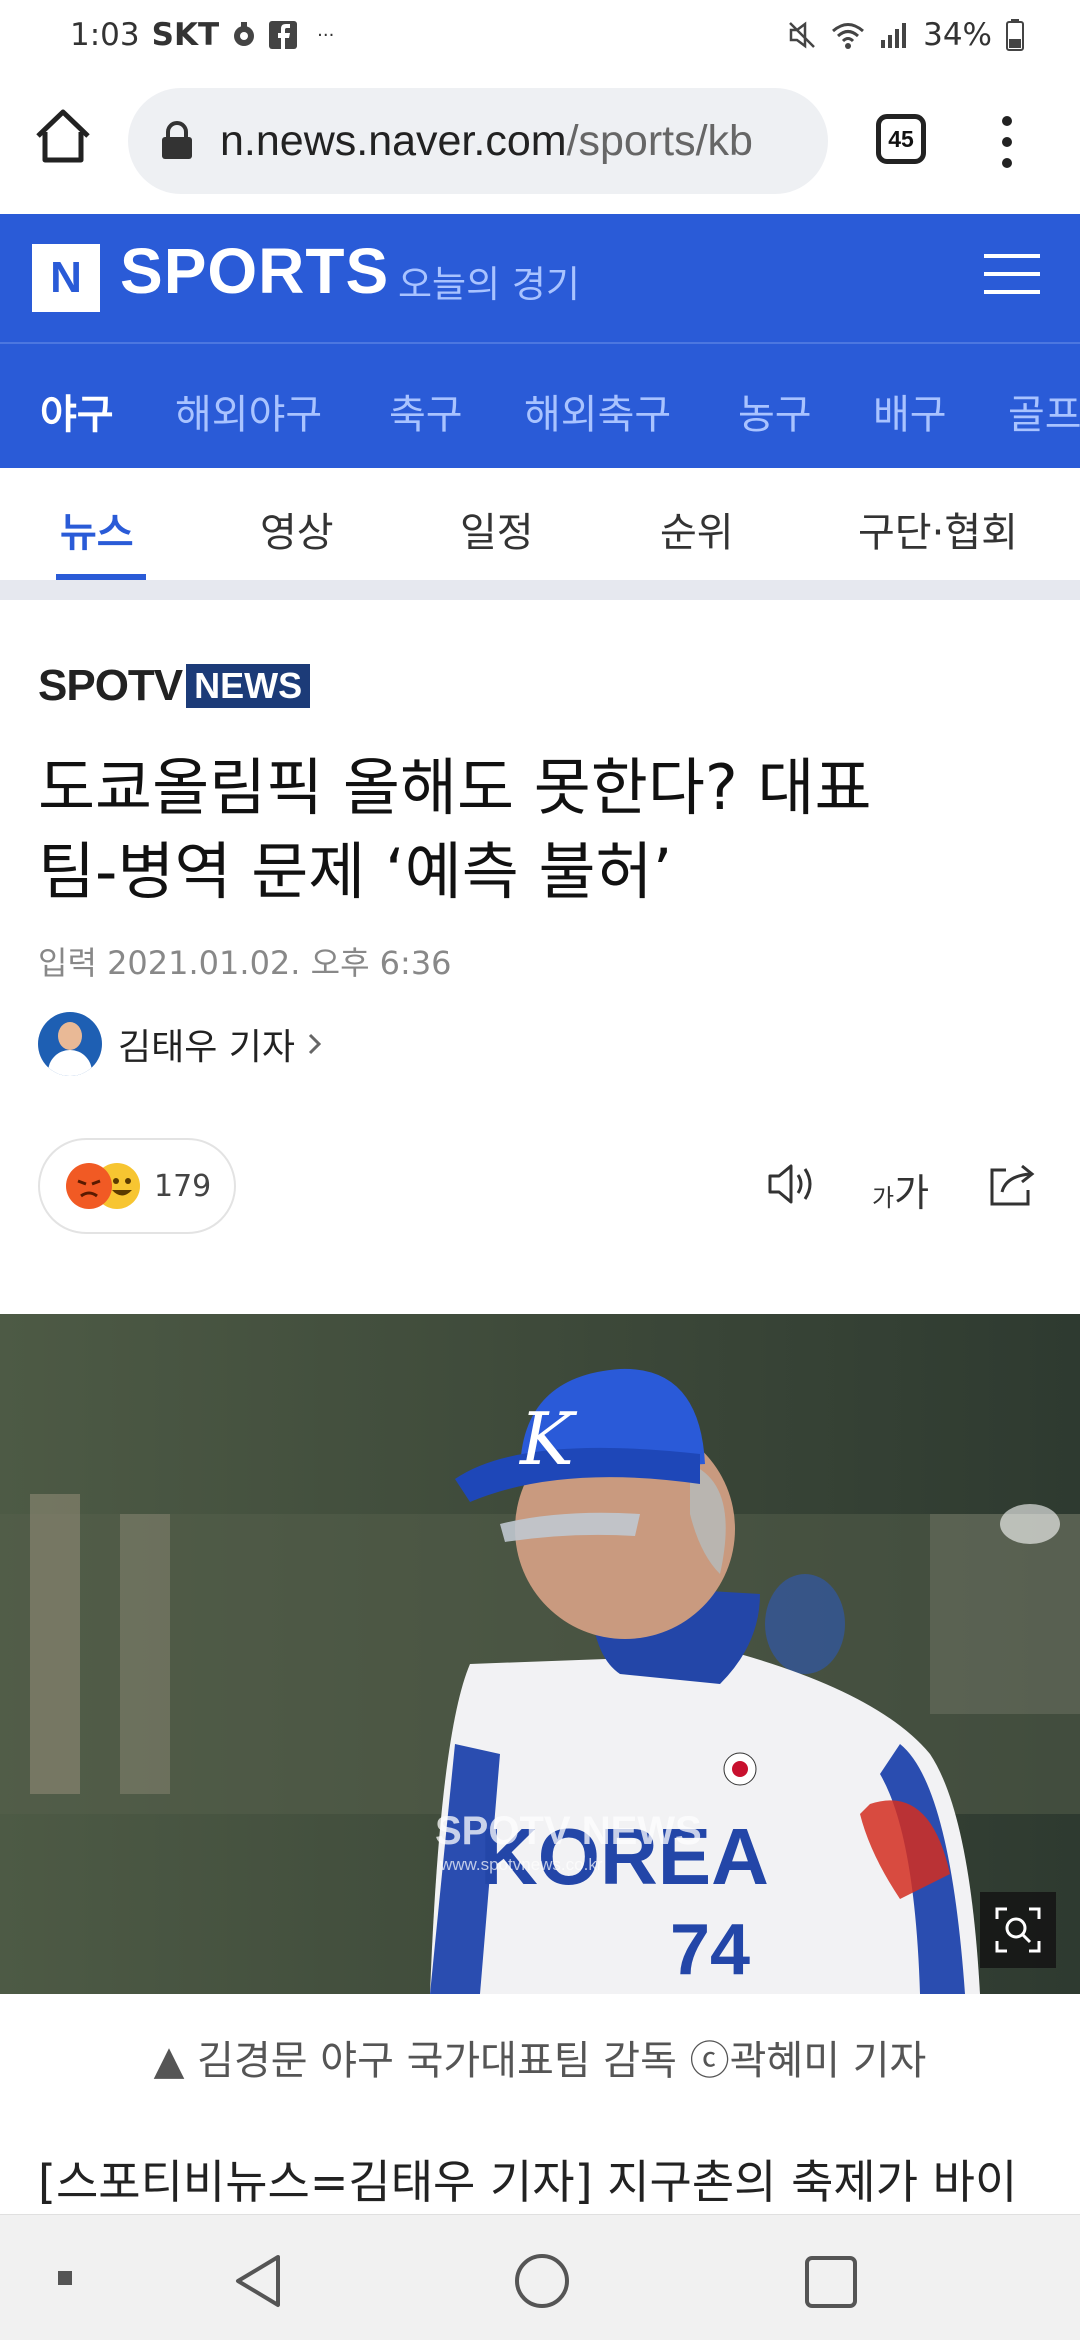  I want to click on lock-icon, so click(177, 140).